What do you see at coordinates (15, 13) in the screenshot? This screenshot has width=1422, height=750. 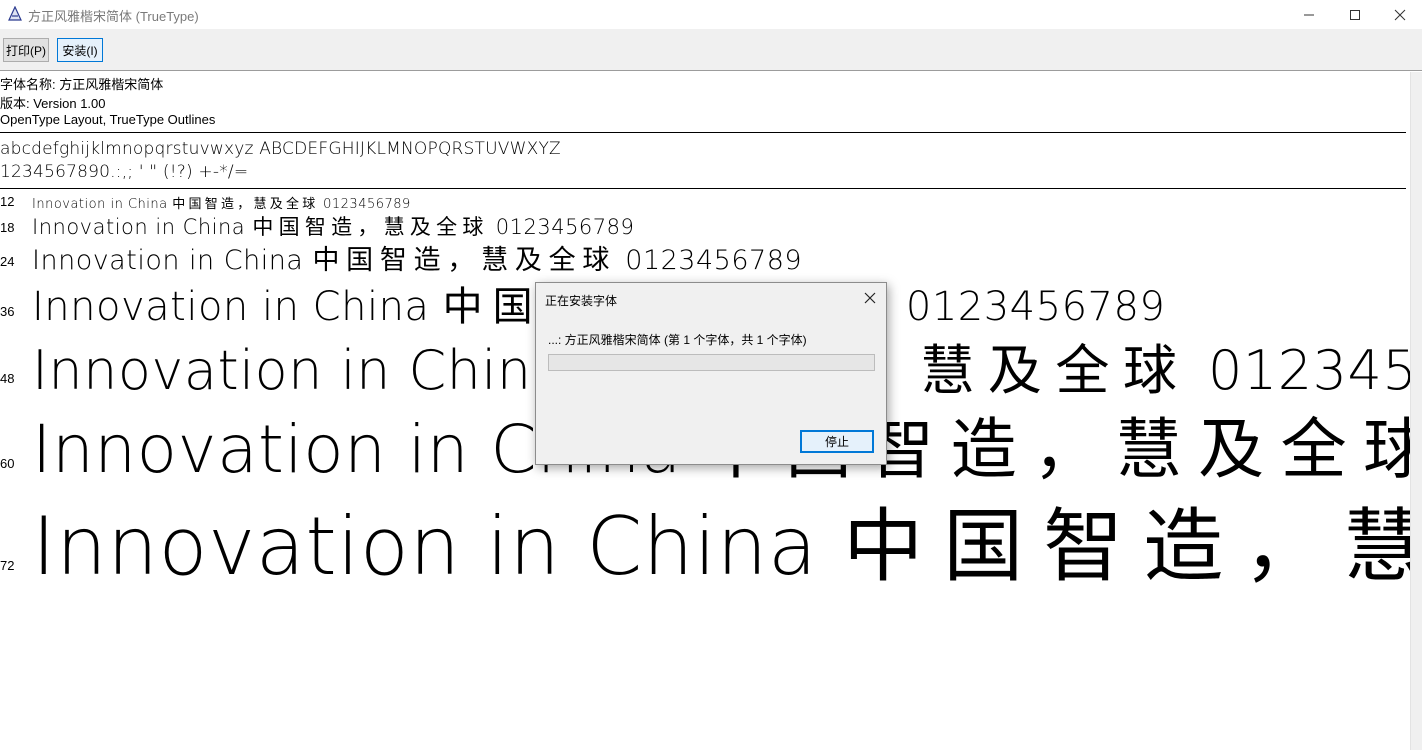 I see `font-file-icon` at bounding box center [15, 13].